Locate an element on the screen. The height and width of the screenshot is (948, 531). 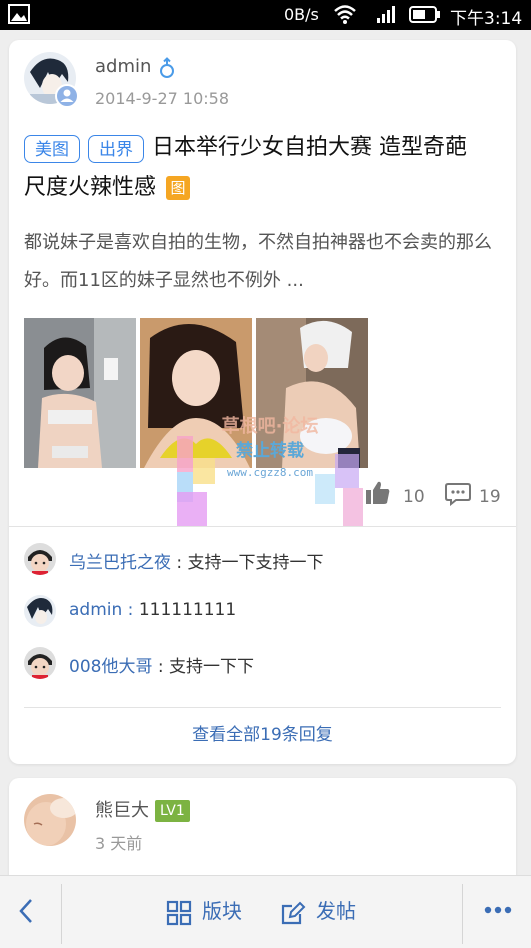
male-icon is located at coordinates (167, 67).